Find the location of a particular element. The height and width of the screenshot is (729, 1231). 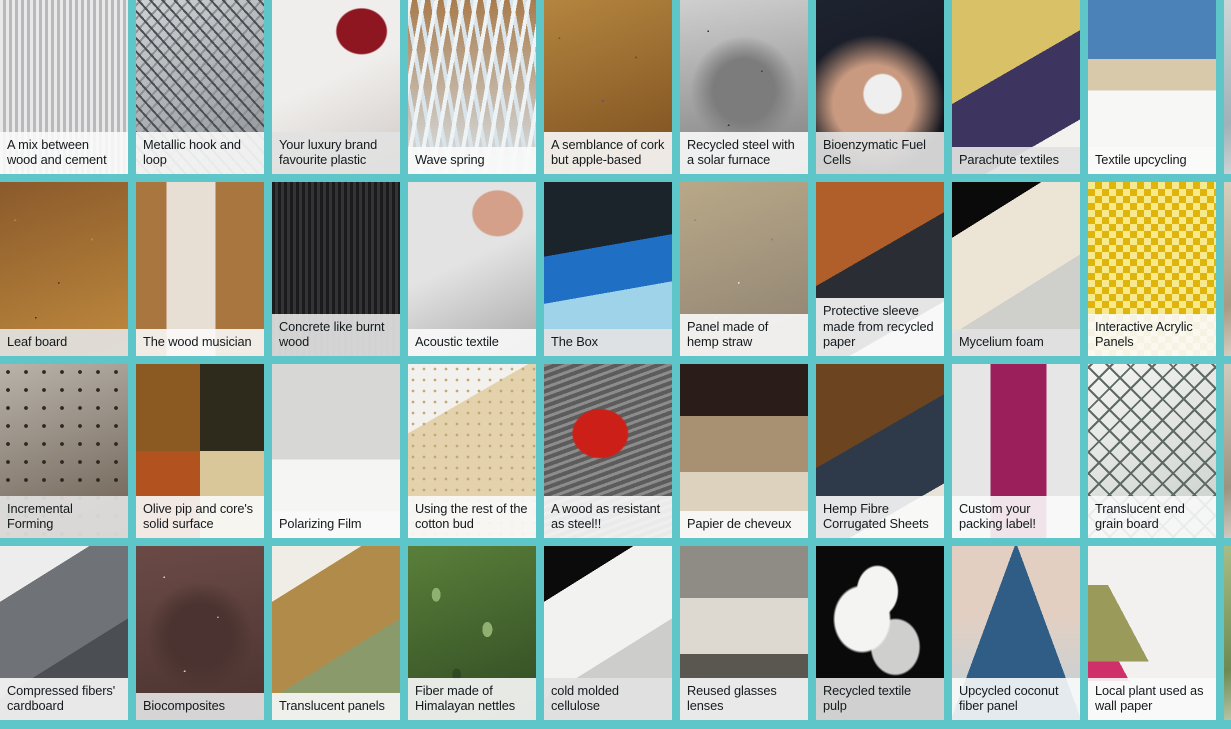

card-caption: Local plant used as wall paper is located at coordinates (1152, 698).